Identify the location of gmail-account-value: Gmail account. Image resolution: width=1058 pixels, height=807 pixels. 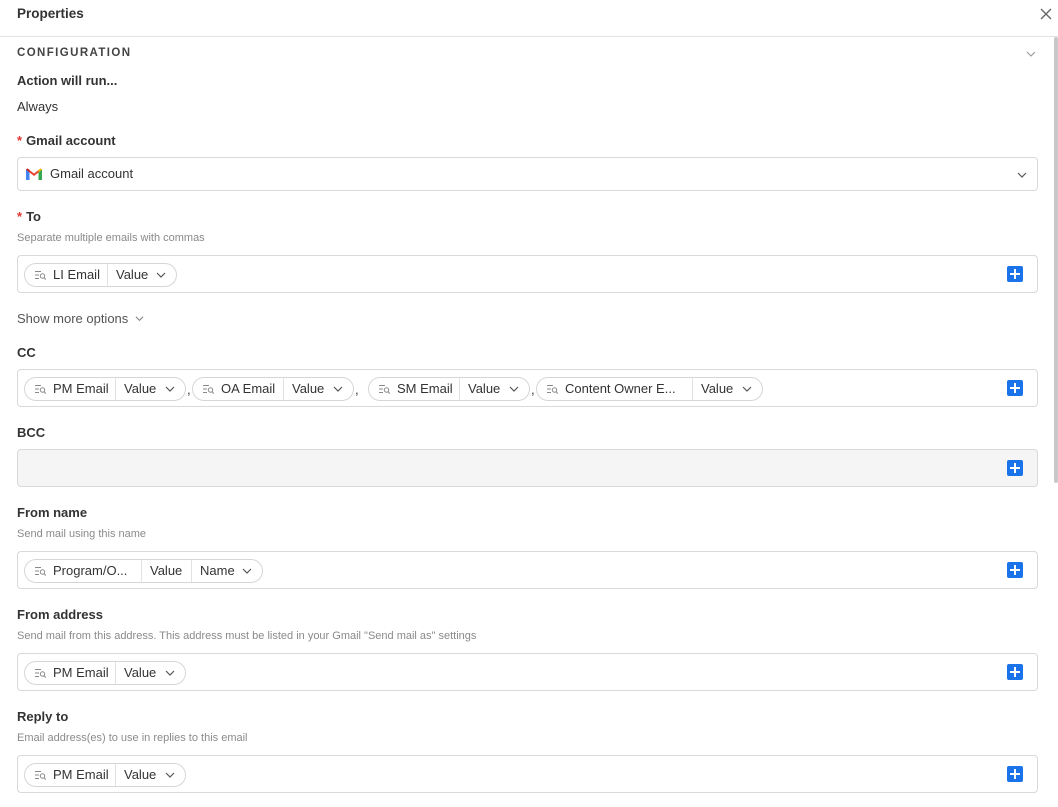
(92, 173).